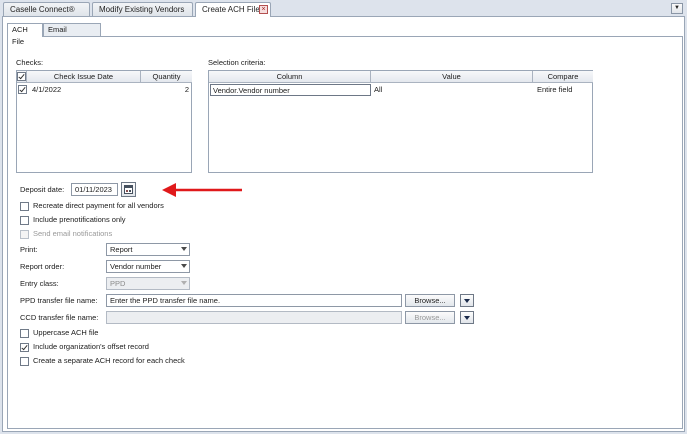 The width and height of the screenshot is (687, 434). What do you see at coordinates (290, 90) in the screenshot?
I see `criteria-column-cell: Vendor.Vendor number` at bounding box center [290, 90].